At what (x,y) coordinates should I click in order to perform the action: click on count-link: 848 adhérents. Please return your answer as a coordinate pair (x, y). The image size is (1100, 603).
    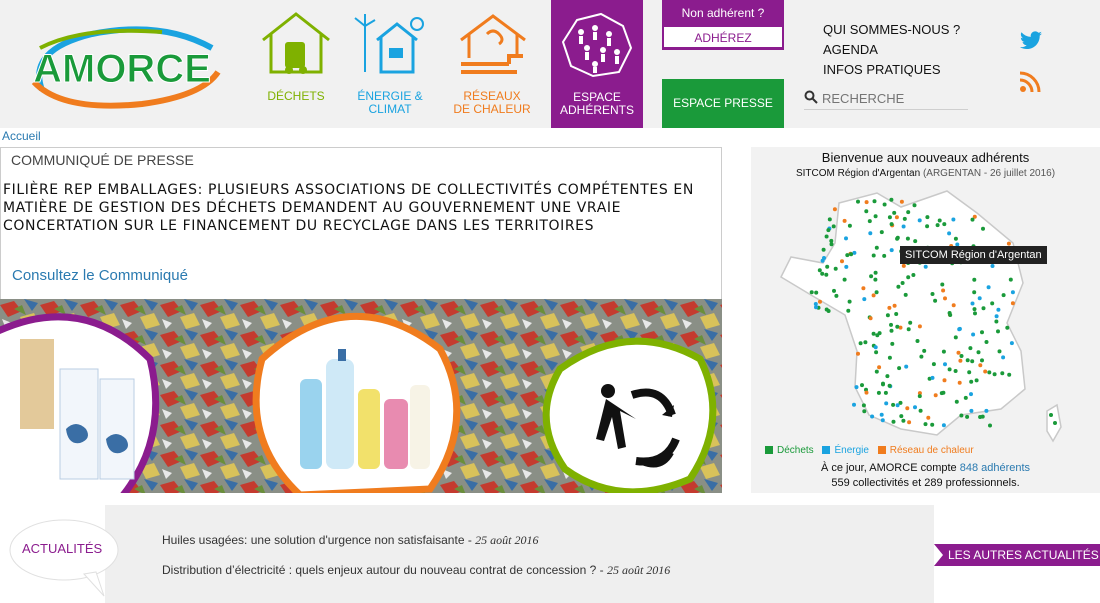
    Looking at the image, I should click on (995, 468).